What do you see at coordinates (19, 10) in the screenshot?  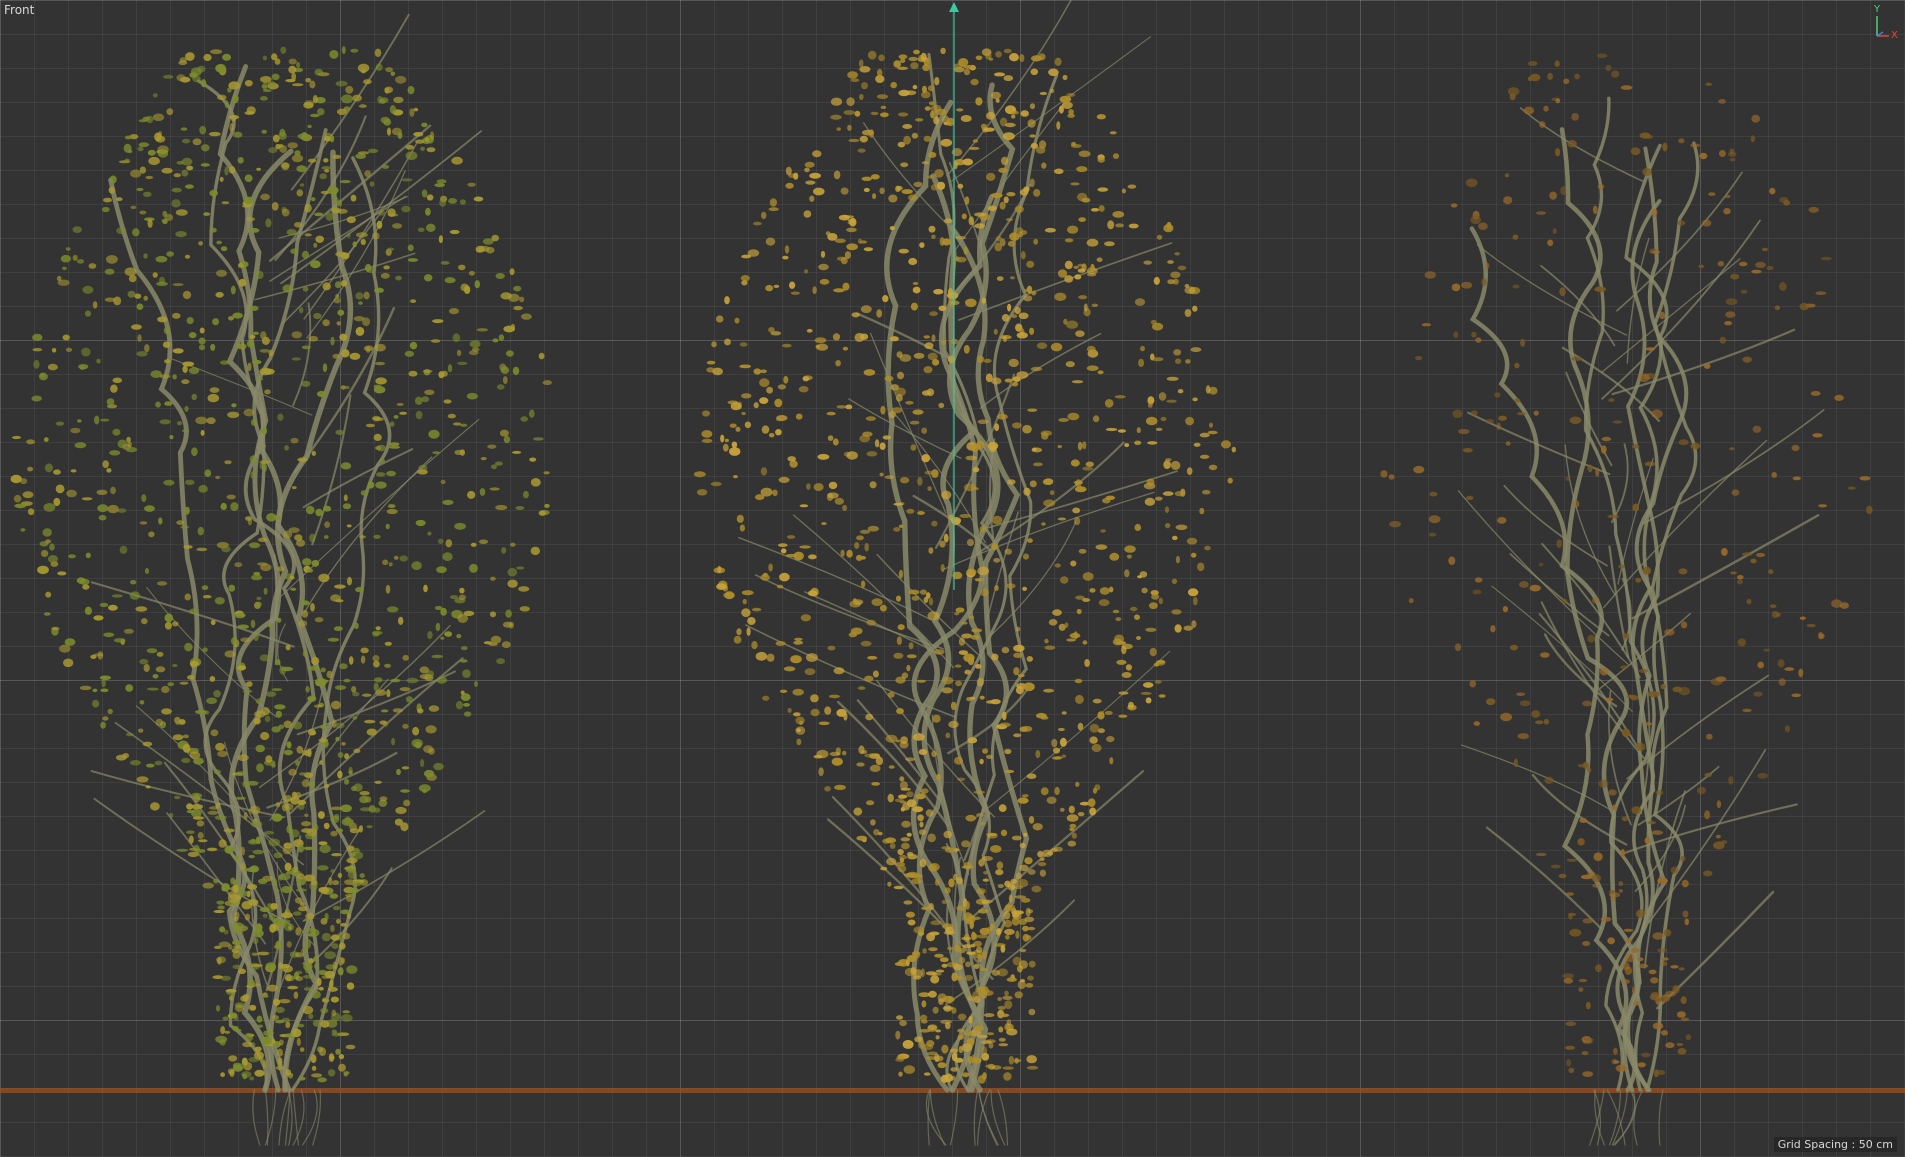 I see `view-name-label: Front` at bounding box center [19, 10].